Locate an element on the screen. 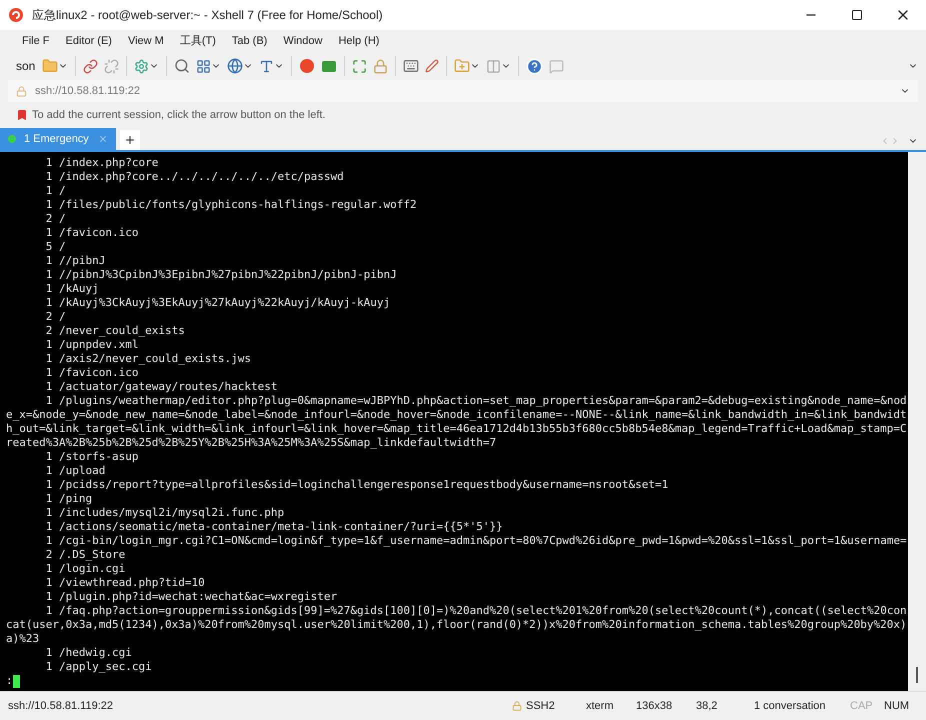  status-address: ssh://10.58.81.119:22 is located at coordinates (60, 706).